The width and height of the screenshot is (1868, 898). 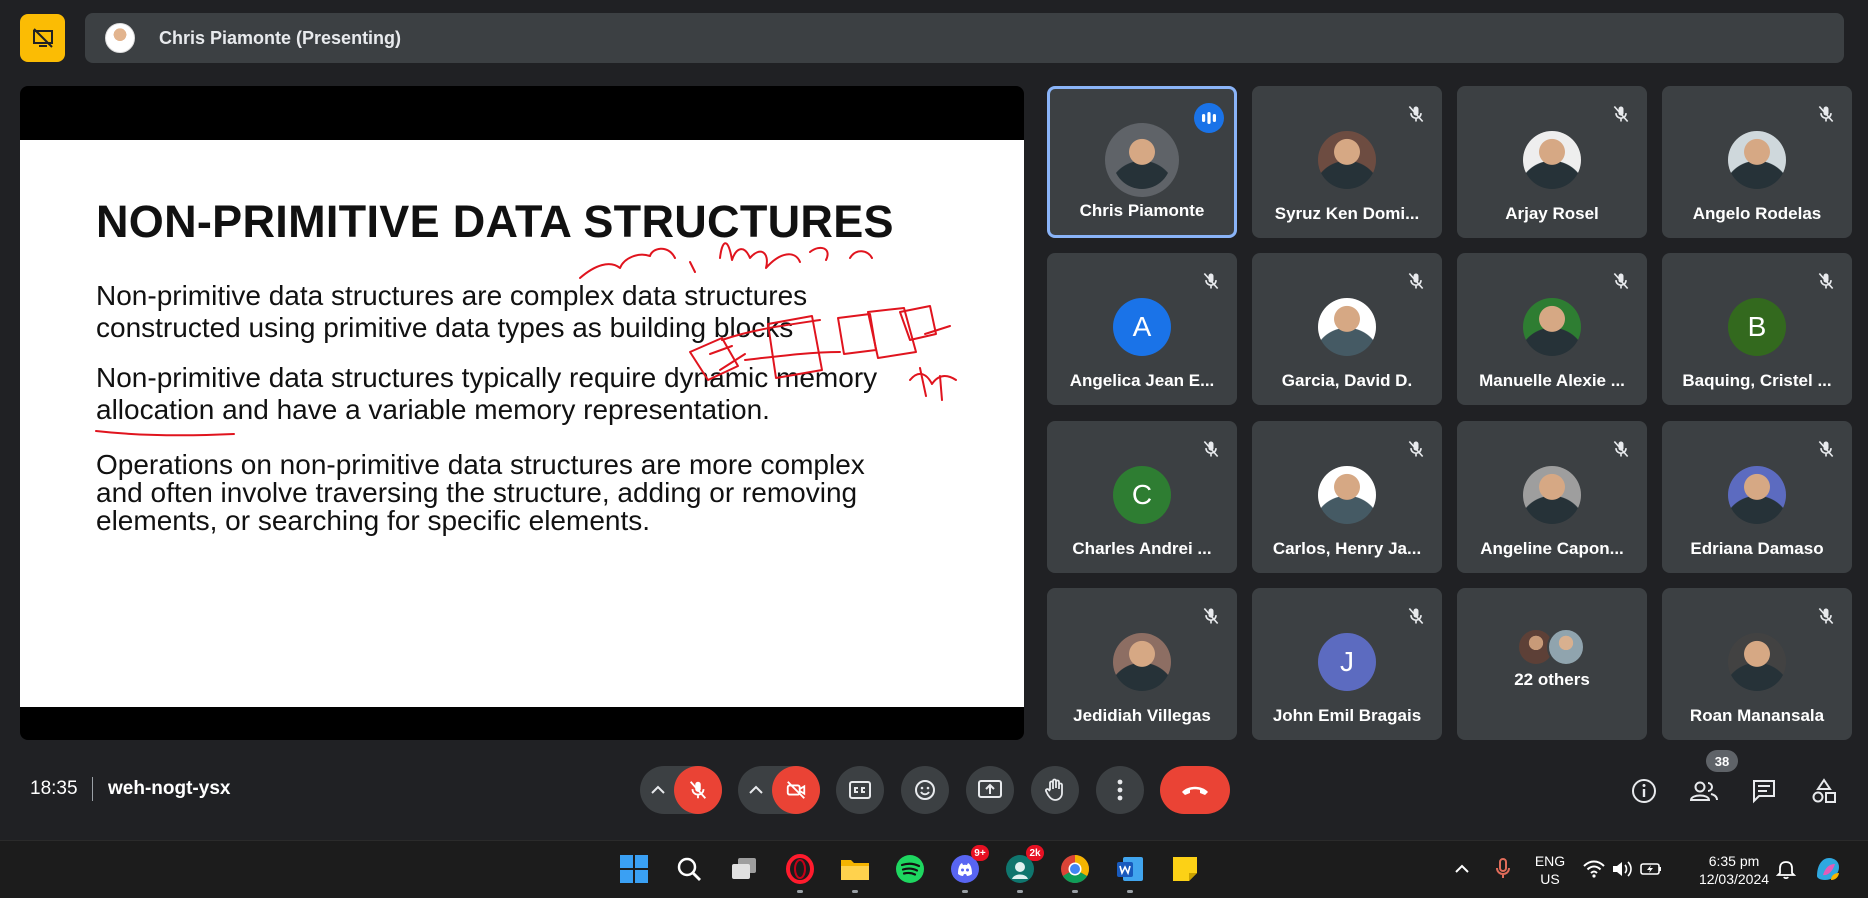 I want to click on copilot-icon, so click(x=1828, y=869).